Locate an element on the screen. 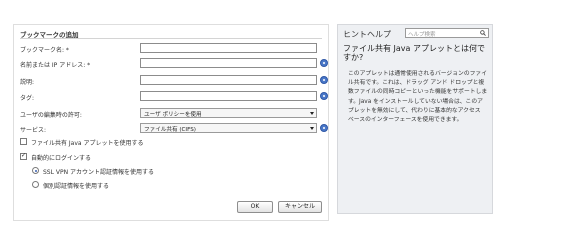 The height and width of the screenshot is (240, 576). bookmark-name-row: ブックマーク名: * is located at coordinates (173, 48).